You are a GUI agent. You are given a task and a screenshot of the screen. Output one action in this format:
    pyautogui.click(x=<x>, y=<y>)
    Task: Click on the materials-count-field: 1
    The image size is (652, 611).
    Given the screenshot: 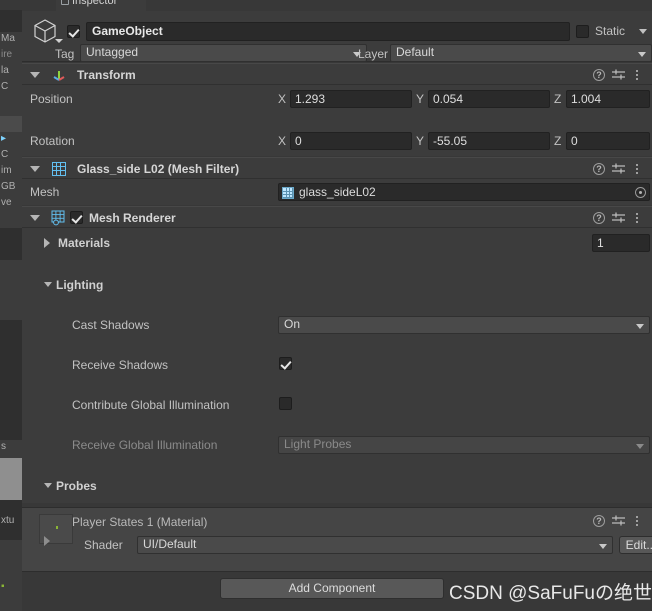 What is the action you would take?
    pyautogui.click(x=621, y=243)
    